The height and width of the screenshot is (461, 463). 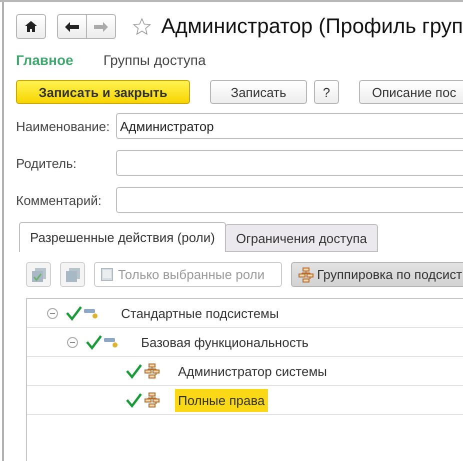 I want to click on back-arrow-icon, so click(x=71, y=27).